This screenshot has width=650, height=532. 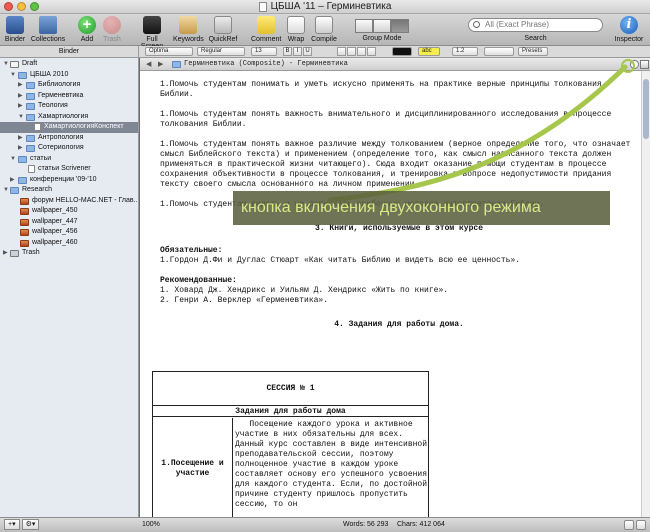 What do you see at coordinates (264, 51) in the screenshot?
I see `font-size-select: 13` at bounding box center [264, 51].